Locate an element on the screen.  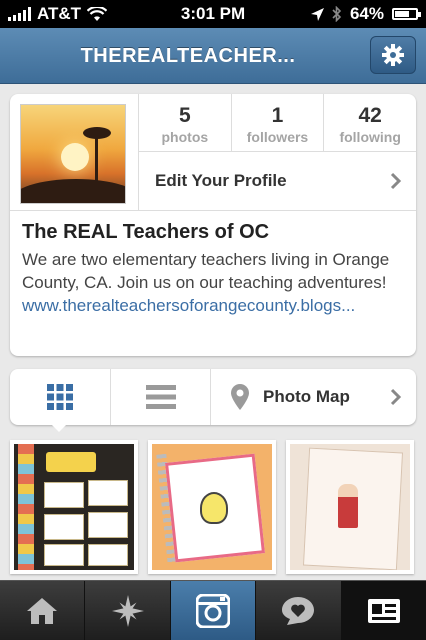
photo-map-button: Photo Map is located at coordinates (313, 397).